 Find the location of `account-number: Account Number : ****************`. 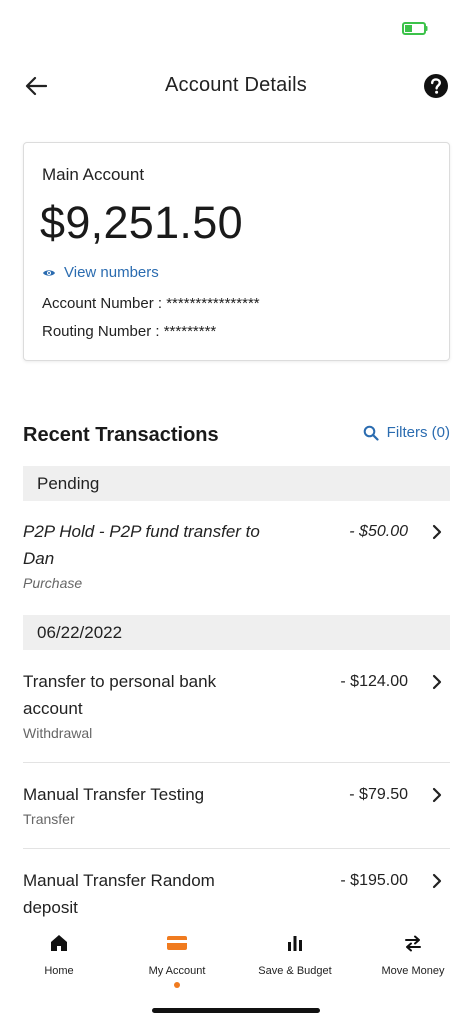

account-number: Account Number : **************** is located at coordinates (151, 303).